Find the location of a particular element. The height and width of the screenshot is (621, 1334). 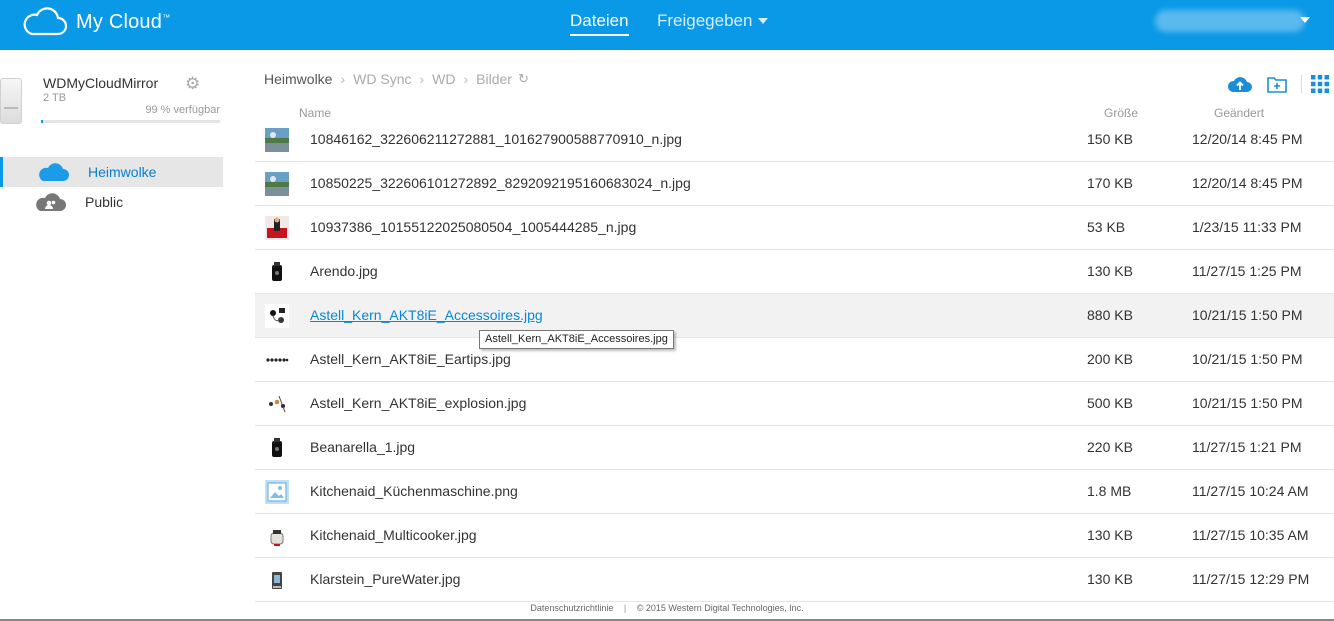

storage-usage-bar is located at coordinates (130, 121).